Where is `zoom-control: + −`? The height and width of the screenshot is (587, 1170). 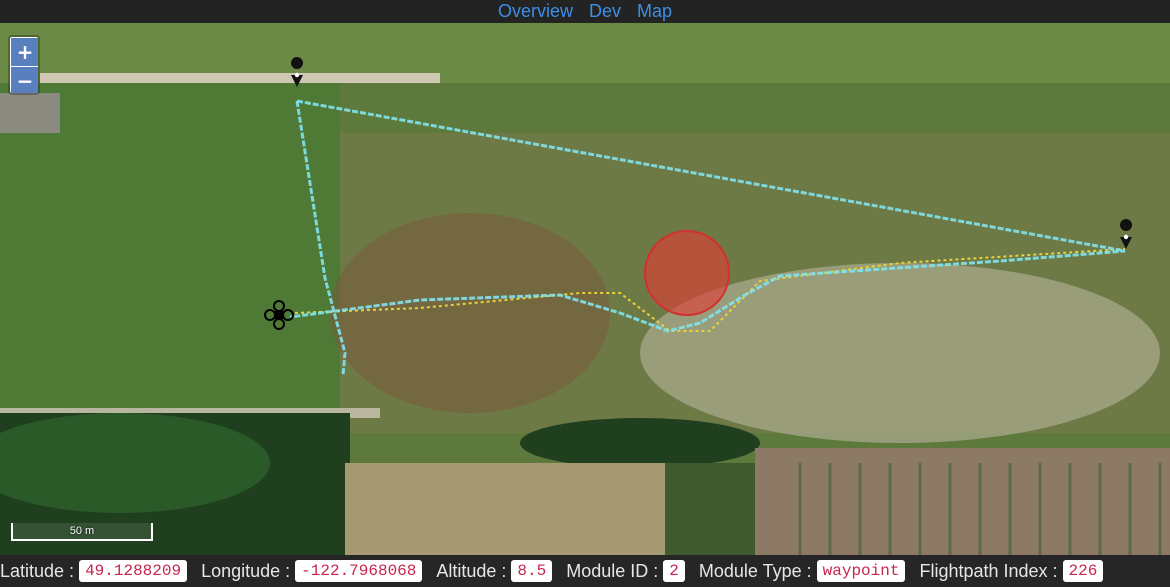 zoom-control: + − is located at coordinates (24, 65).